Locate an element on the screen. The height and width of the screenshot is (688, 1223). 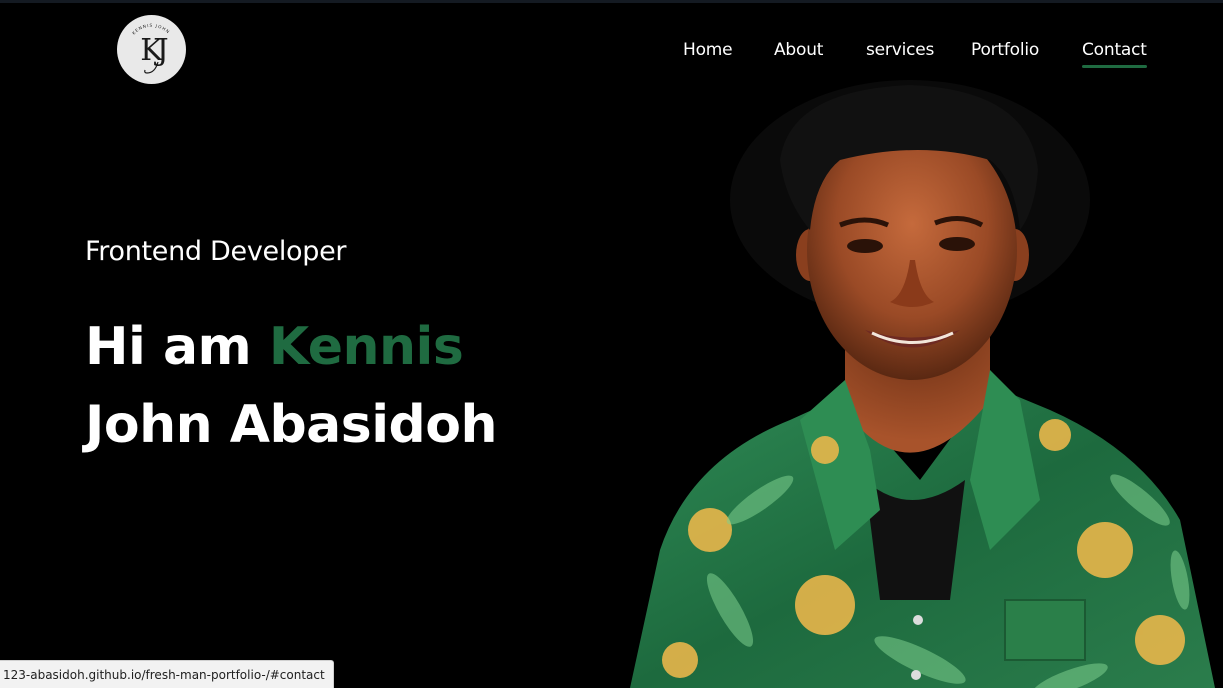
nav-about-label: About is located at coordinates (799, 50).